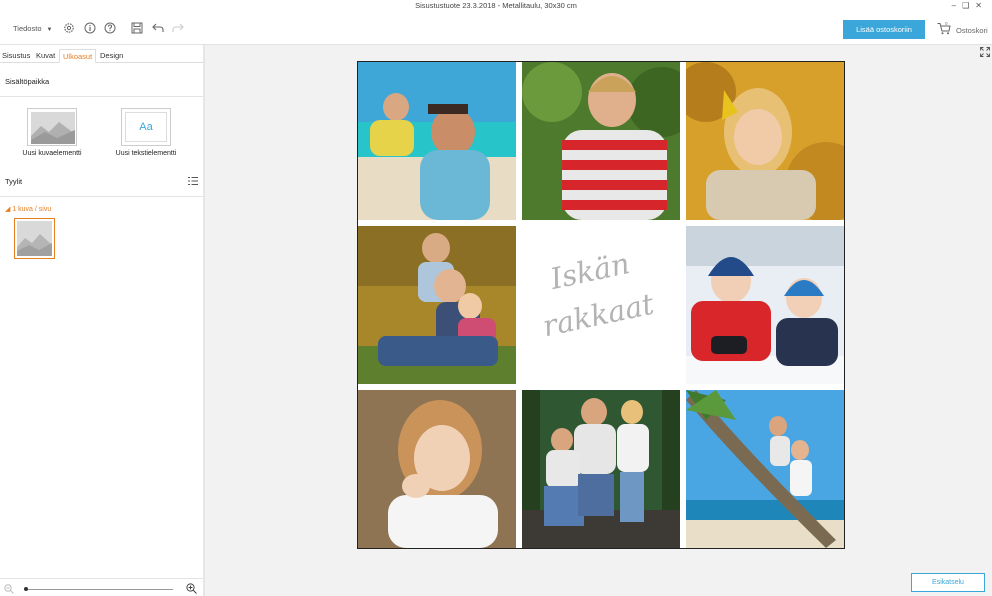 The width and height of the screenshot is (992, 596). What do you see at coordinates (101, 81) in the screenshot?
I see `placeholder-section-header: Sisältöpaikka` at bounding box center [101, 81].